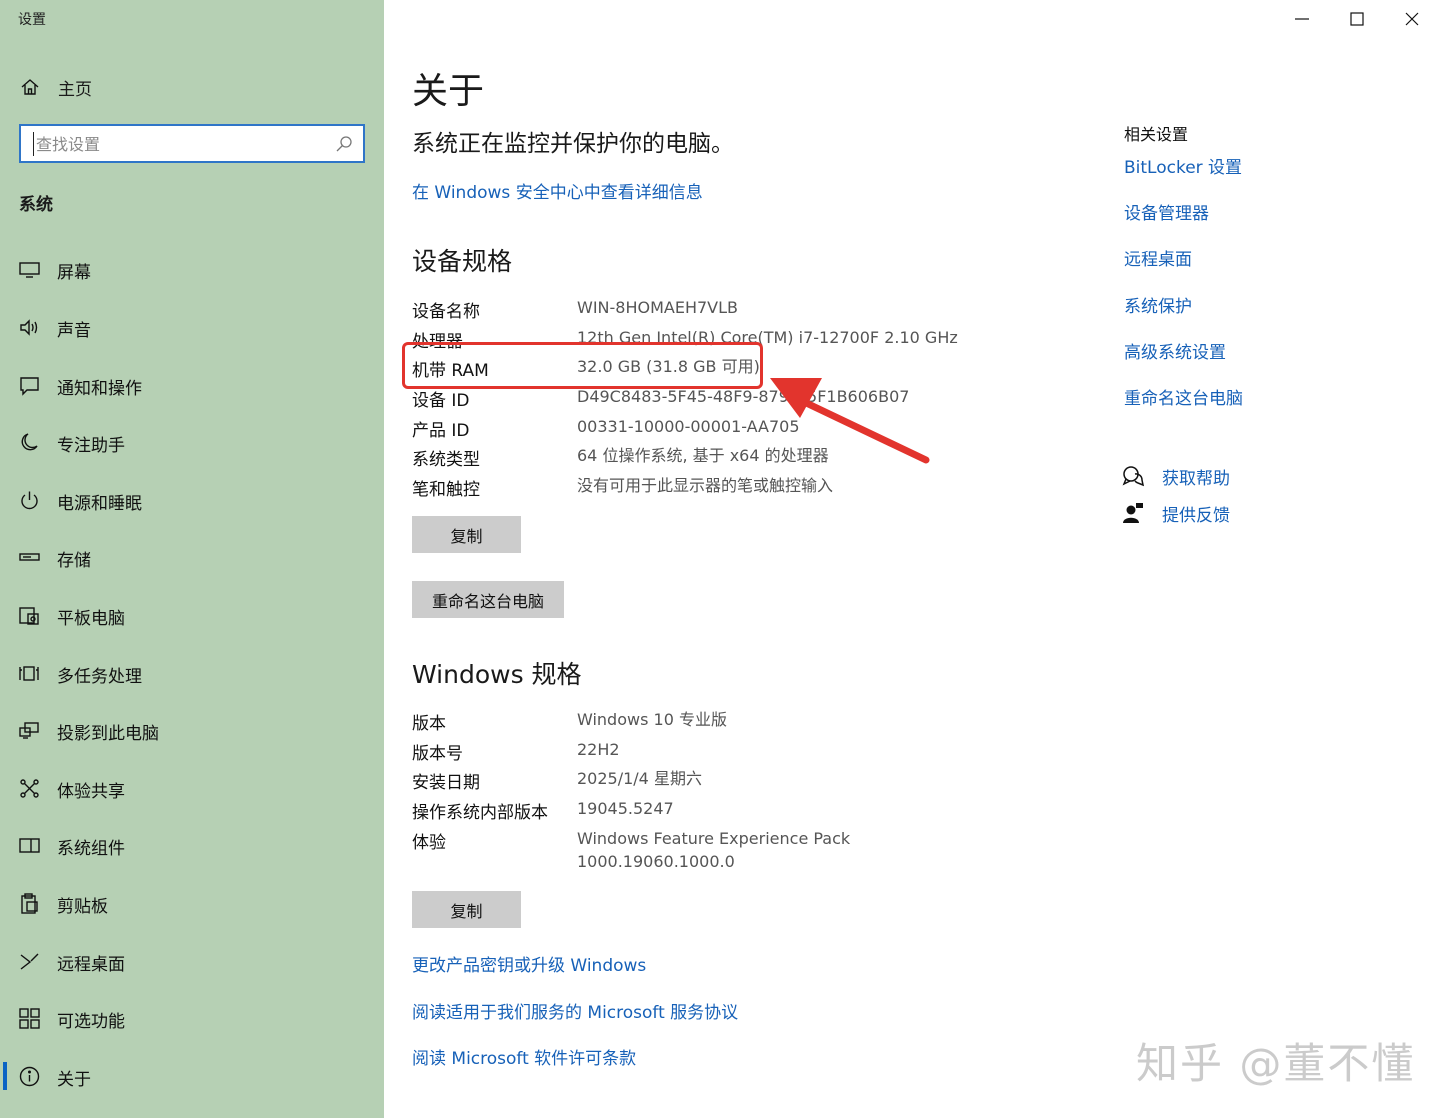 The height and width of the screenshot is (1118, 1440). I want to click on feedback-link: 提供反馈, so click(1222, 514).